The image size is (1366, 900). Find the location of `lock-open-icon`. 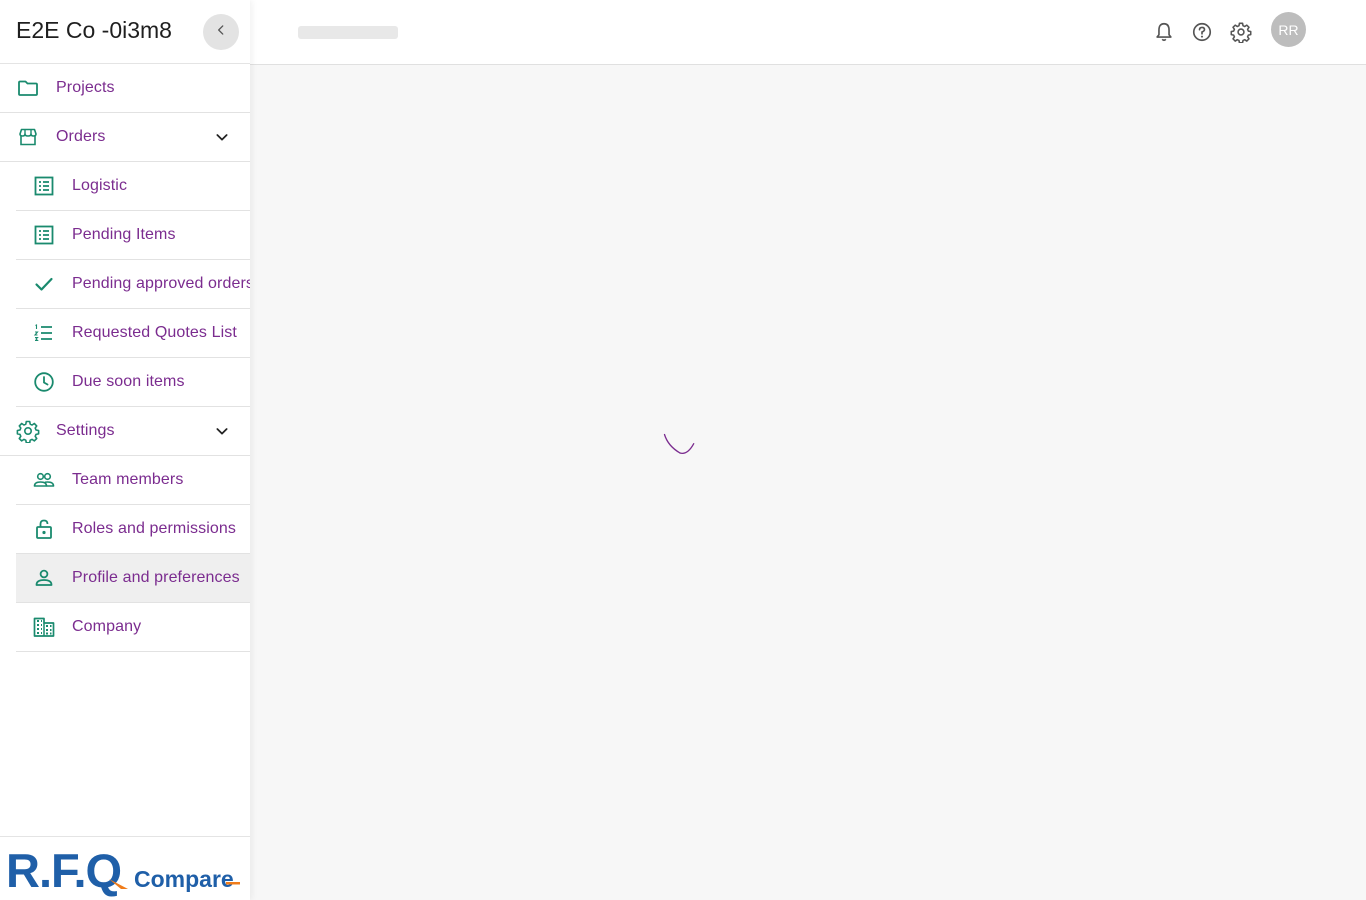

lock-open-icon is located at coordinates (44, 529).